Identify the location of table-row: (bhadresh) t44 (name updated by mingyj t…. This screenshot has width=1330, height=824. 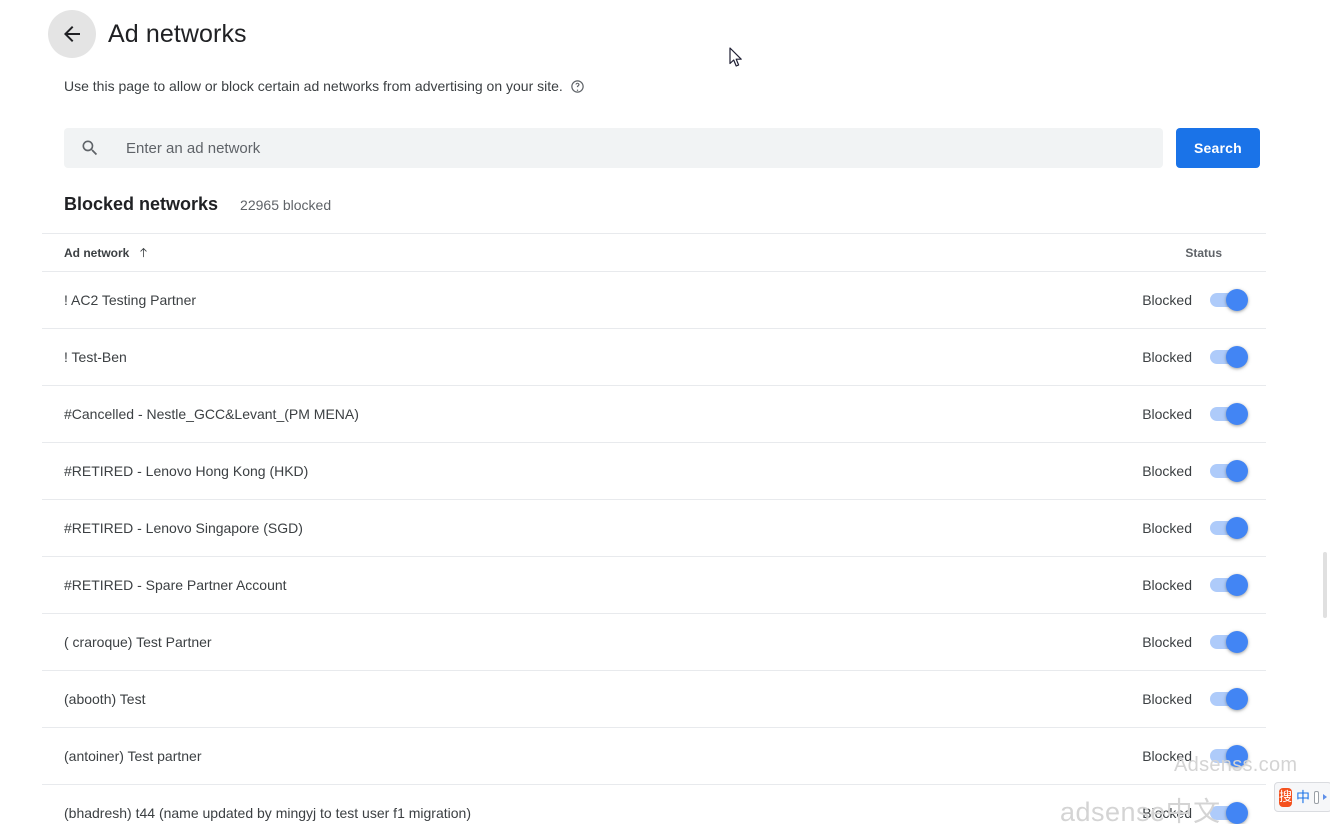
(654, 804).